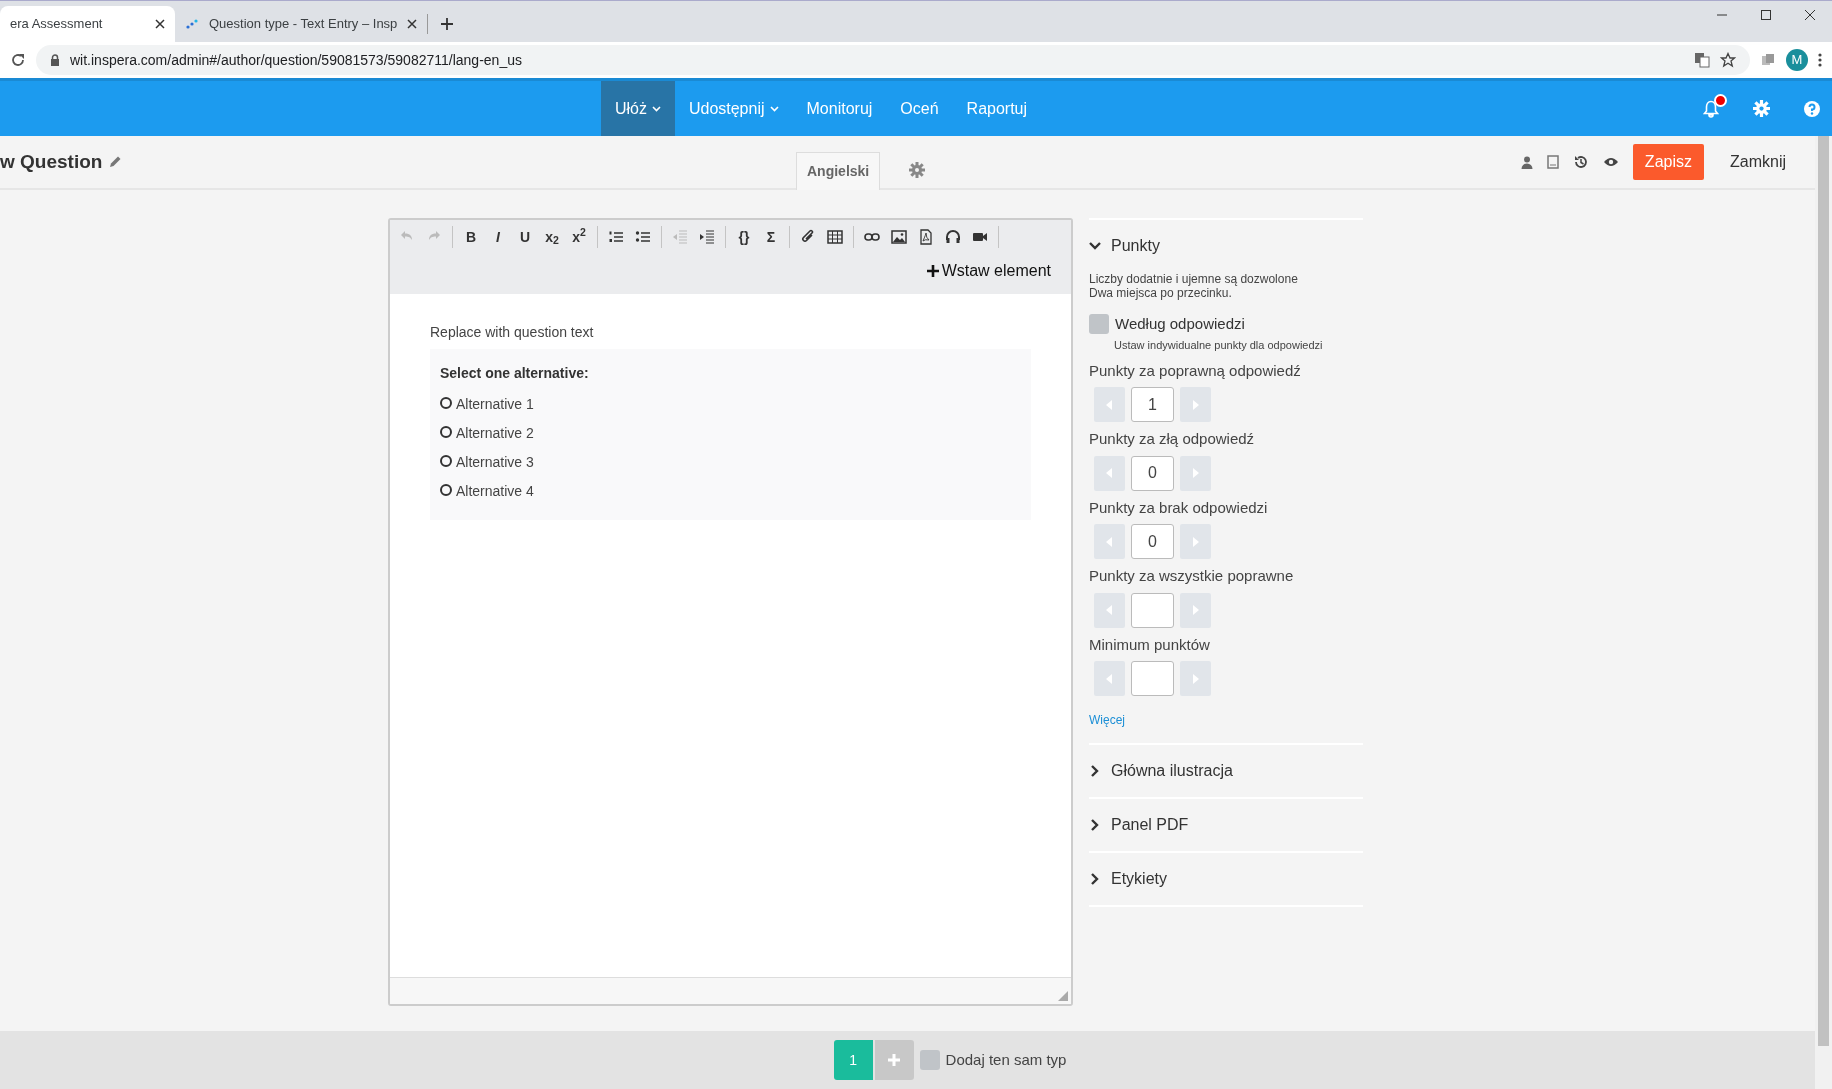 This screenshot has width=1832, height=1089. Describe the element at coordinates (525, 237) in the screenshot. I see `format-button: U` at that location.